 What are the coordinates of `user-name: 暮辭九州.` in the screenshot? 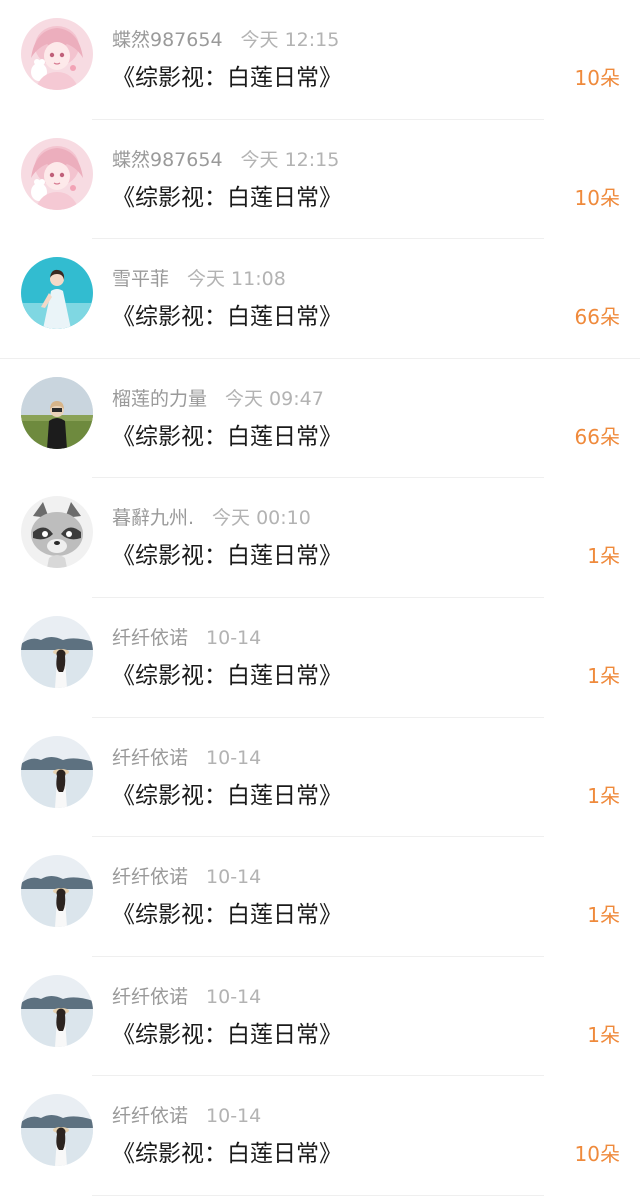 It's located at (153, 518).